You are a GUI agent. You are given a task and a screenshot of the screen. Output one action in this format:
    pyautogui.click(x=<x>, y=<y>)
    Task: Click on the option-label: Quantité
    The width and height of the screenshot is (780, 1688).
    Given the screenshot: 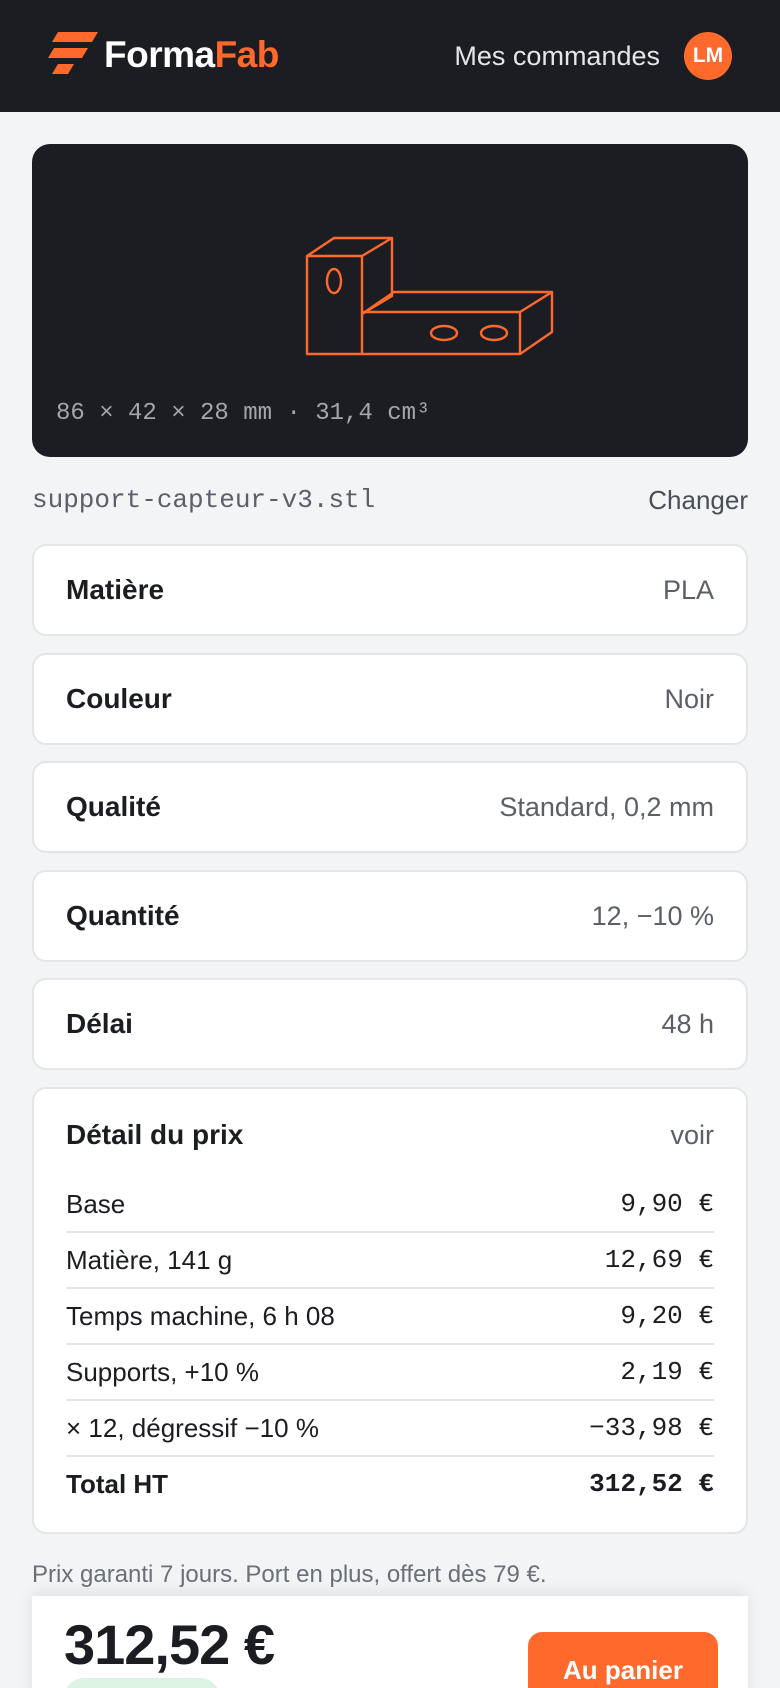 What is the action you would take?
    pyautogui.click(x=123, y=915)
    